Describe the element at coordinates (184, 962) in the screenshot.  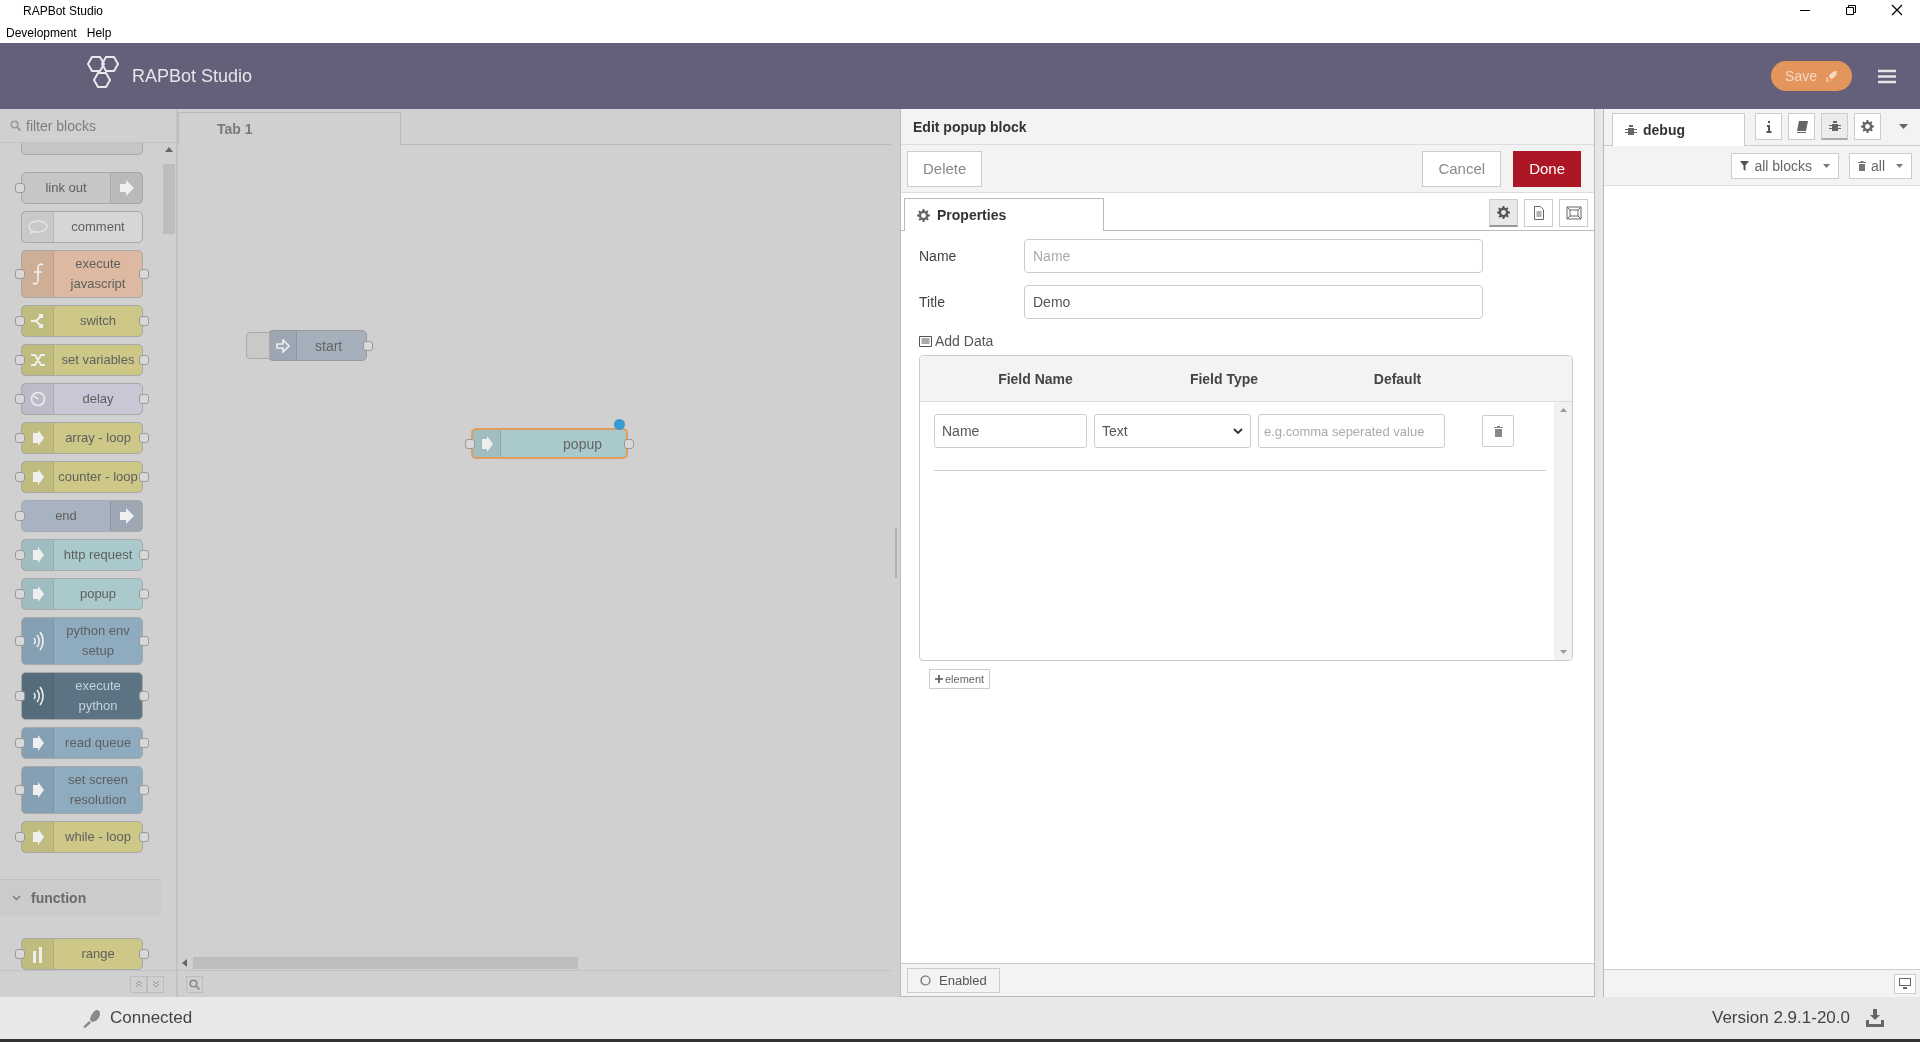
I see `scroll-left-icon` at that location.